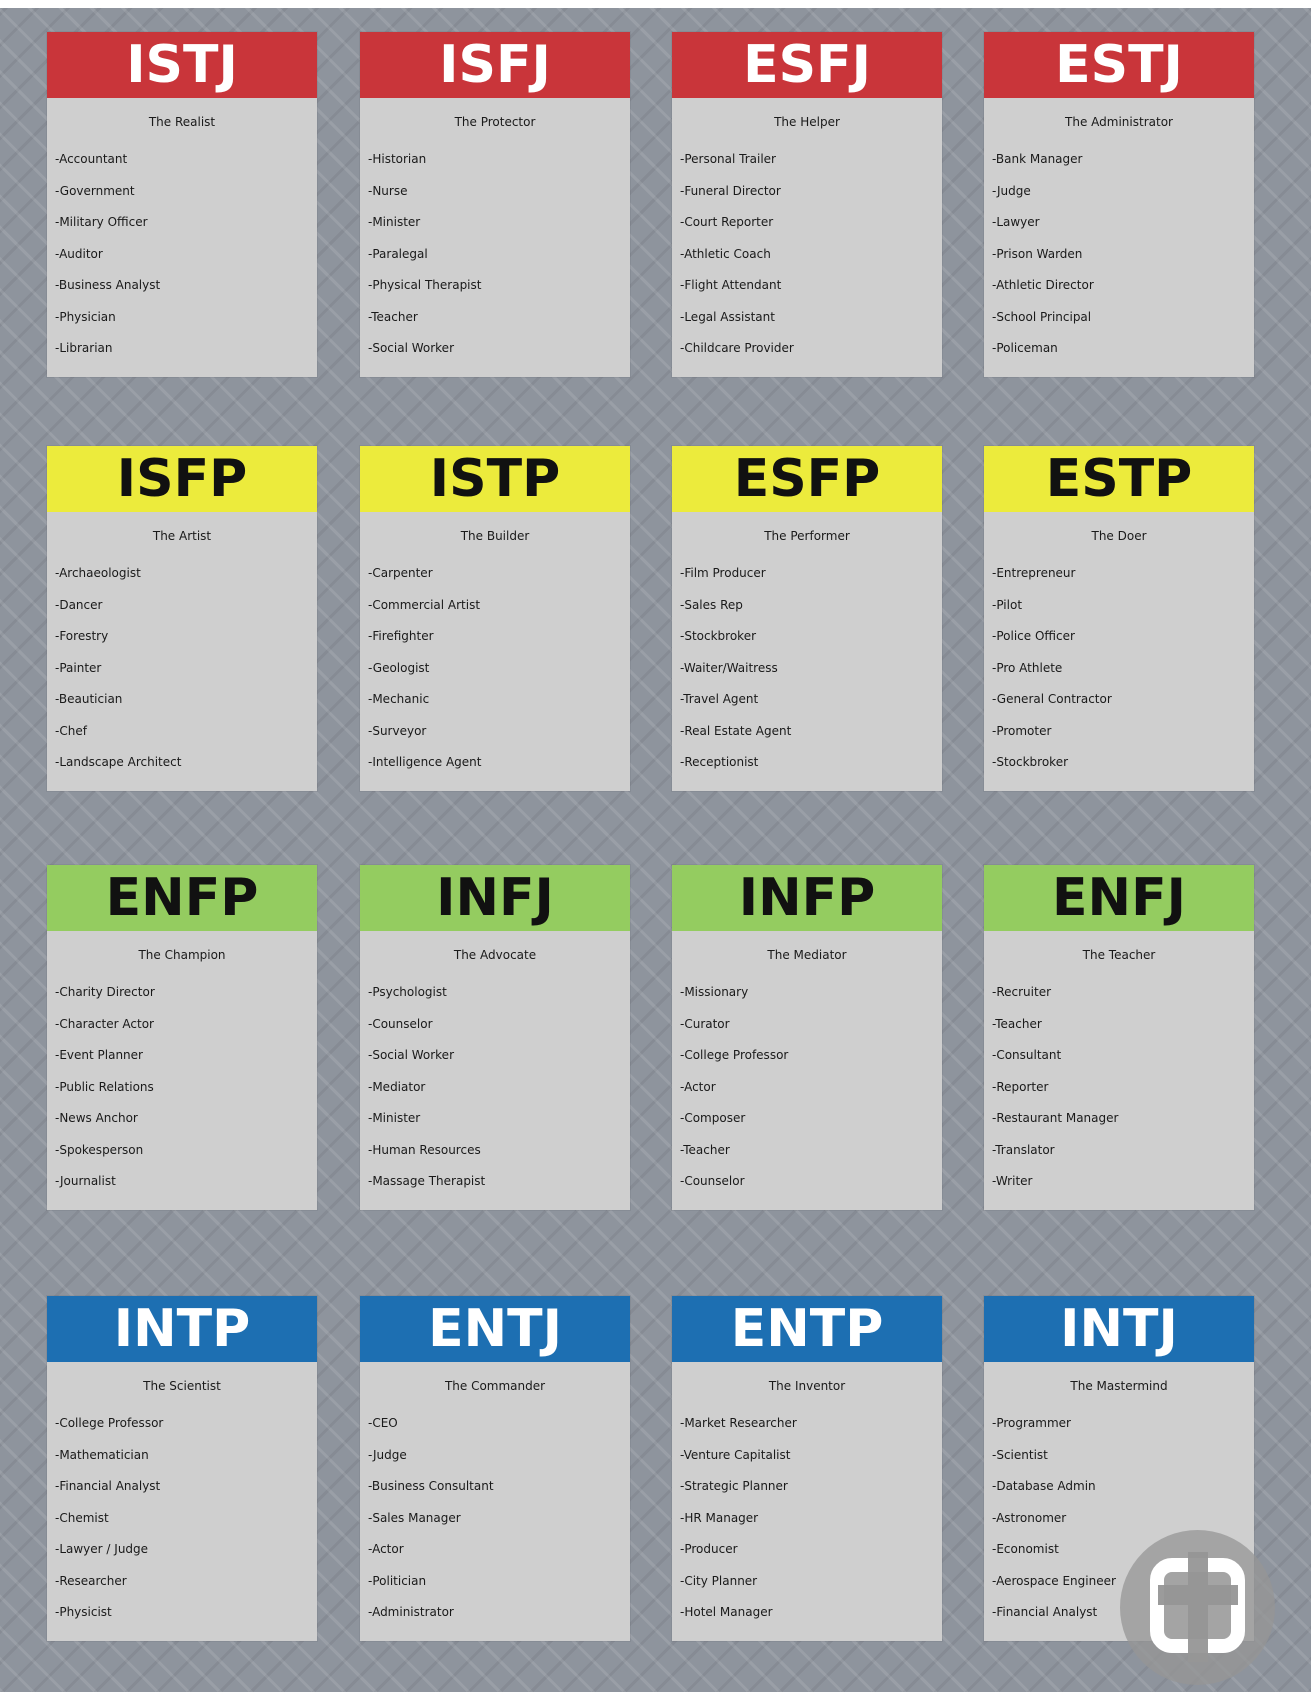 The height and width of the screenshot is (1692, 1311). I want to click on card-code: ENFP, so click(182, 898).